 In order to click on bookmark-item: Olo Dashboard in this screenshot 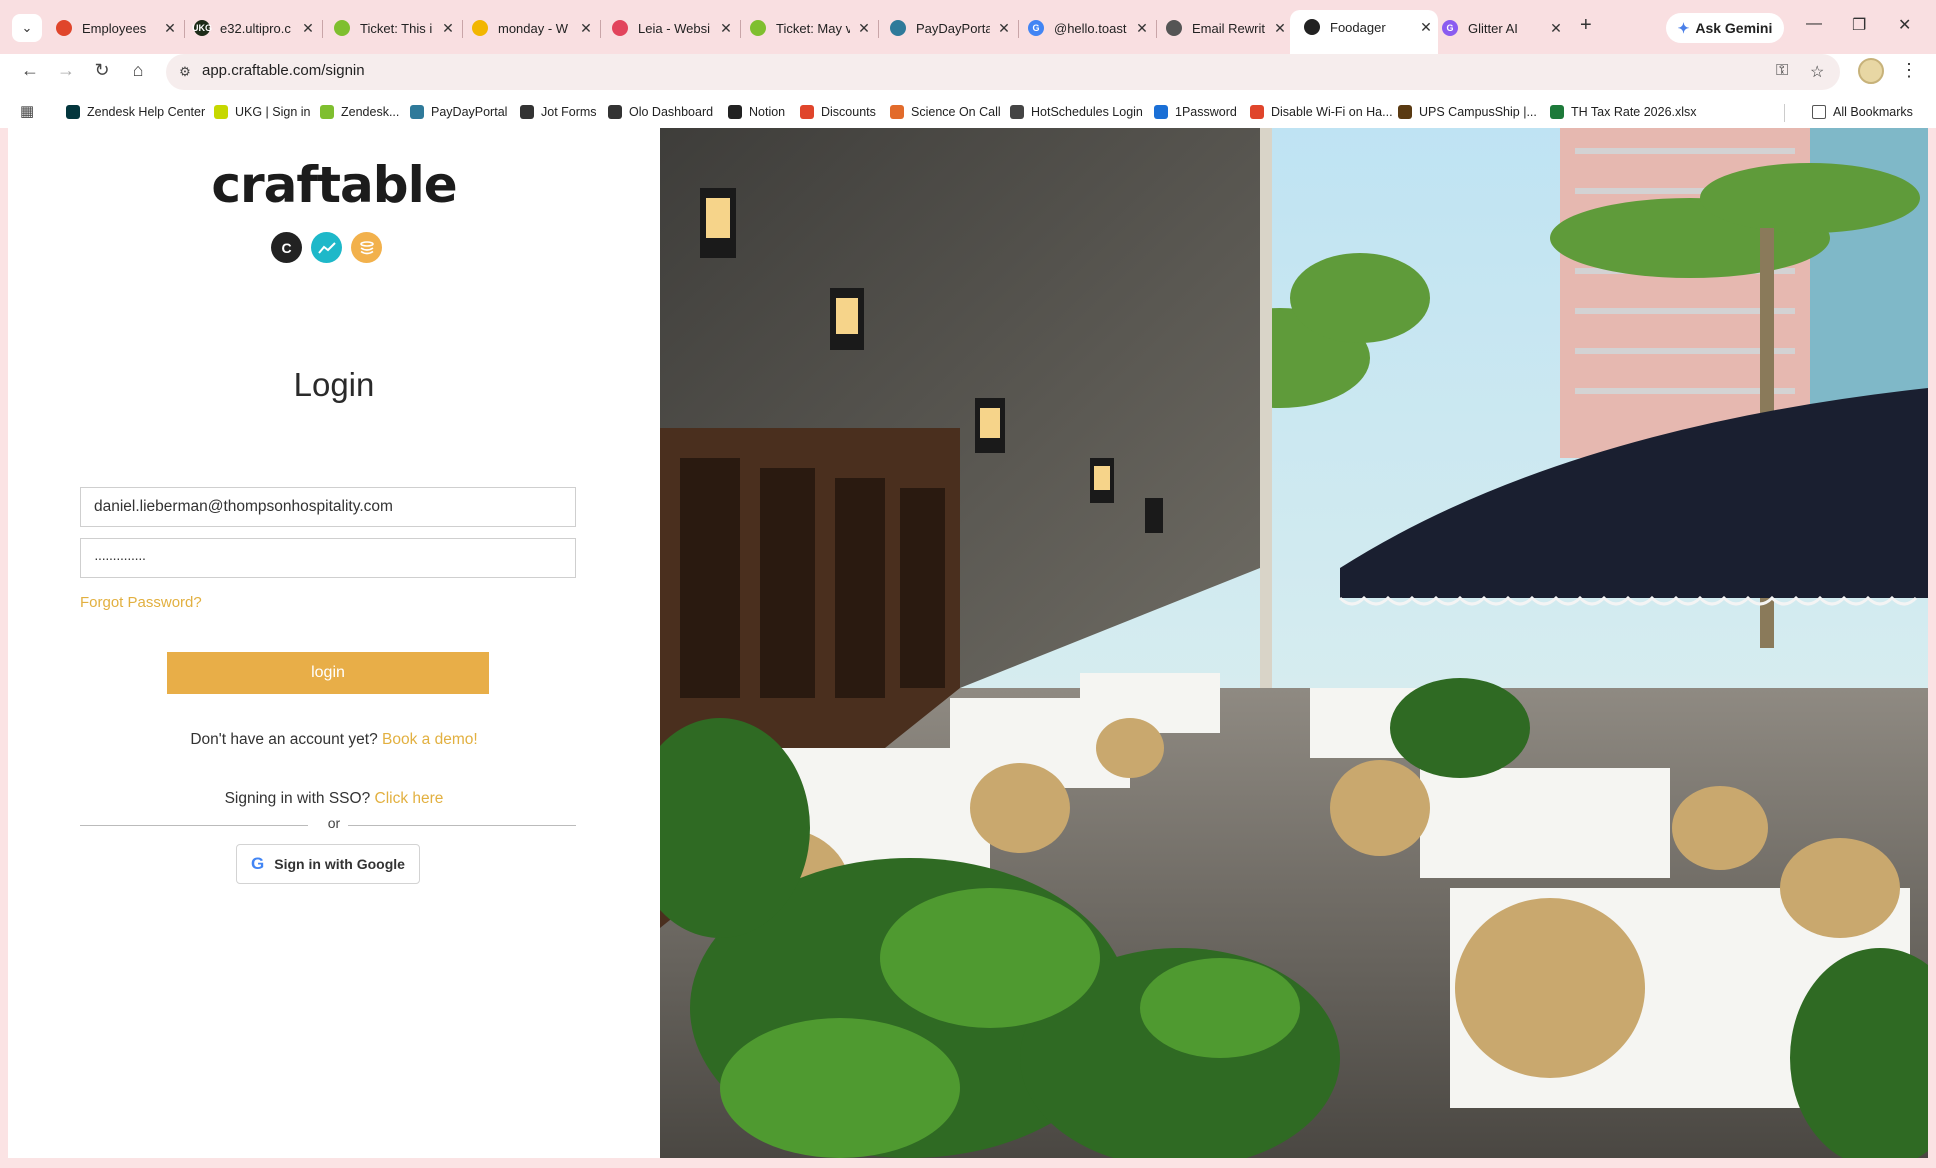, I will do `click(660, 112)`.